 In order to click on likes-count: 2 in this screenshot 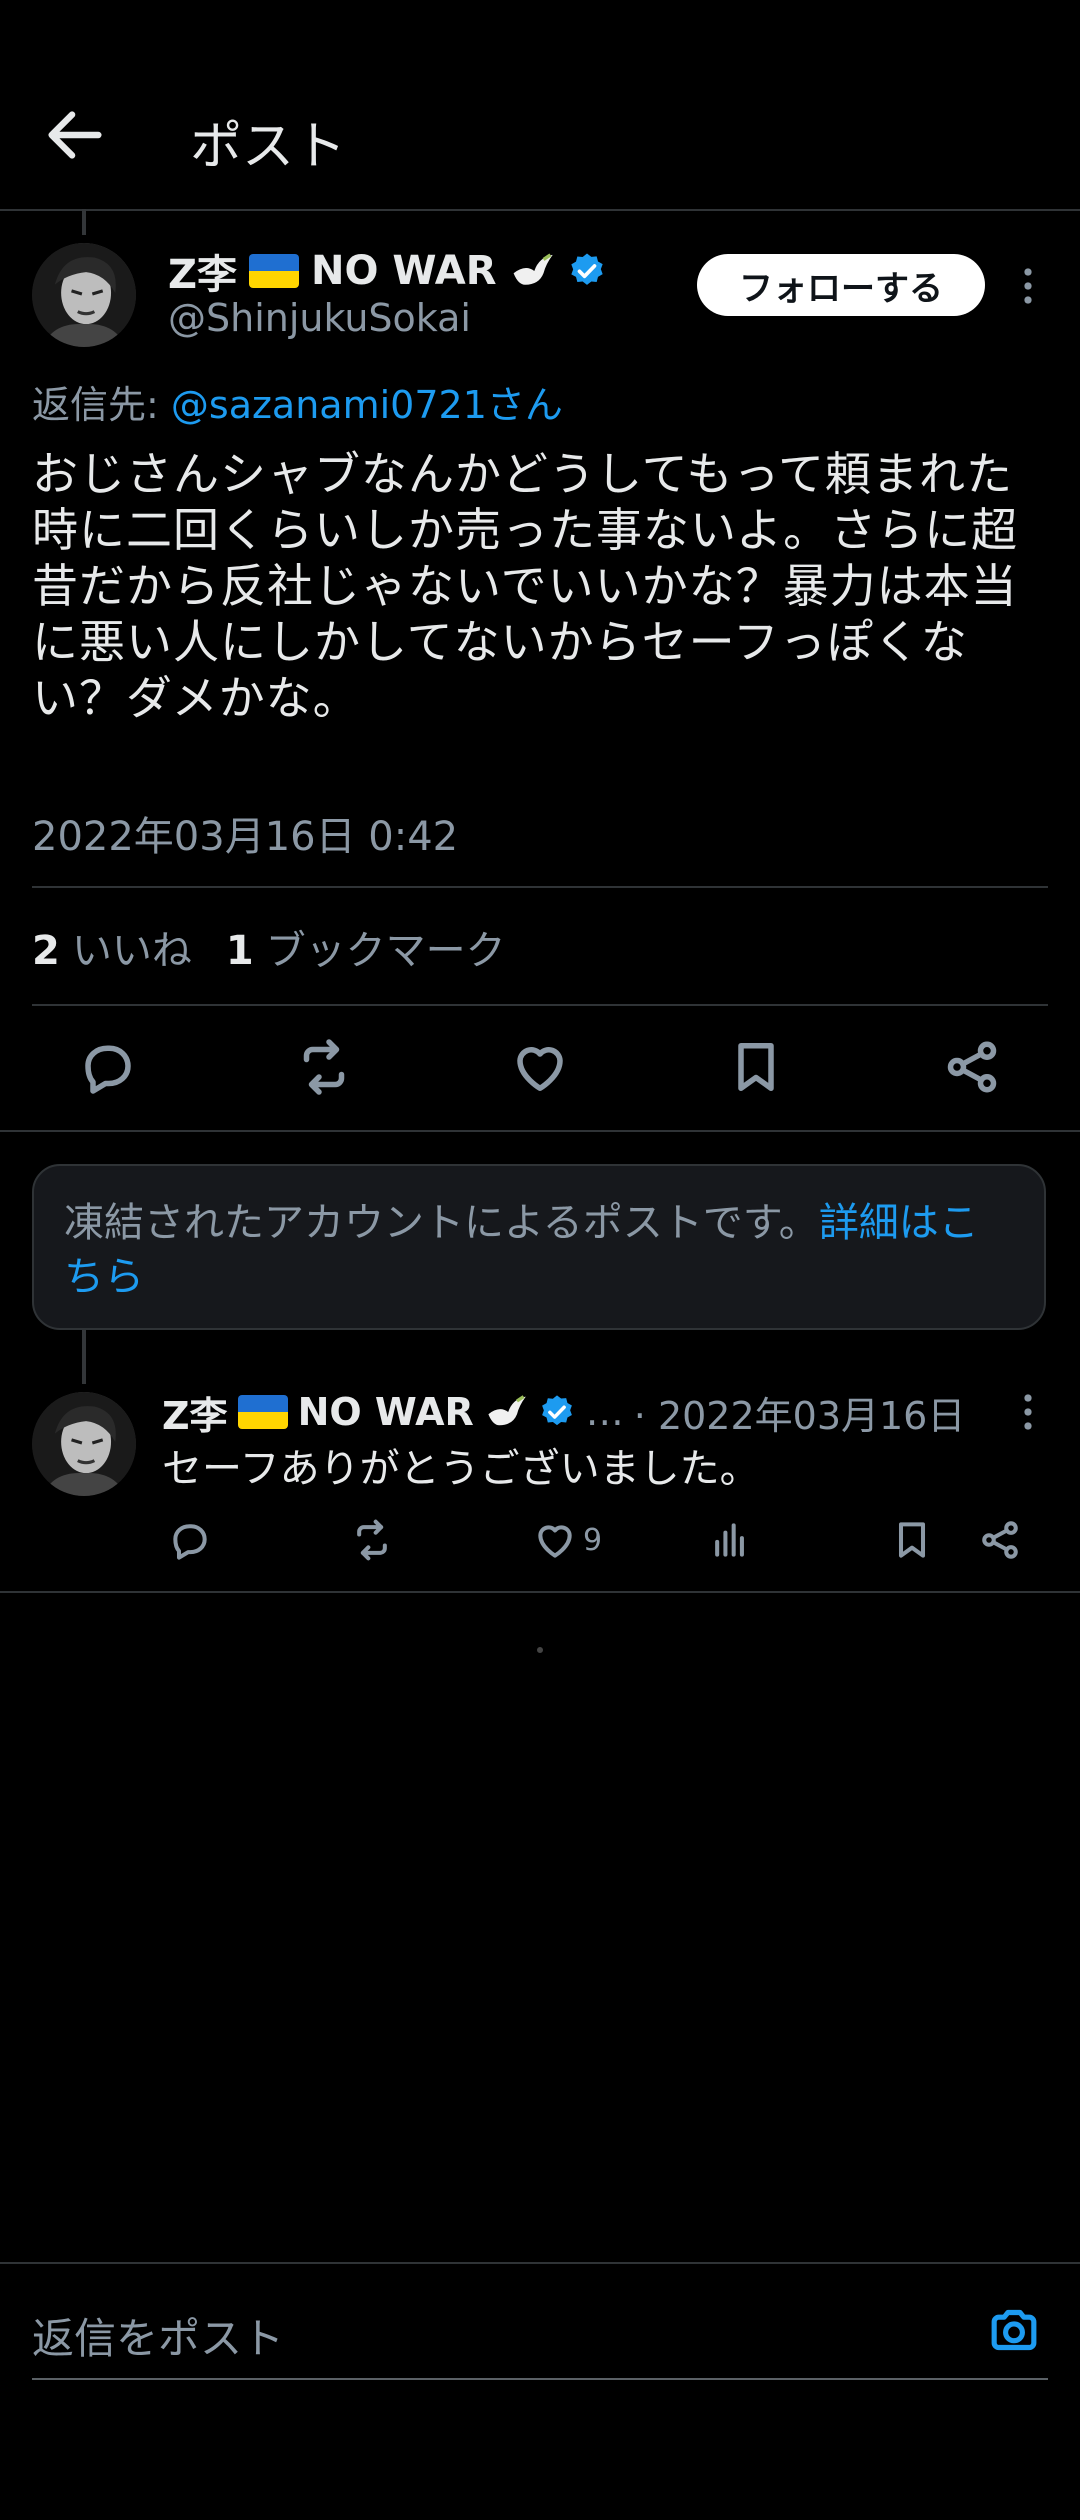, I will do `click(46, 951)`.